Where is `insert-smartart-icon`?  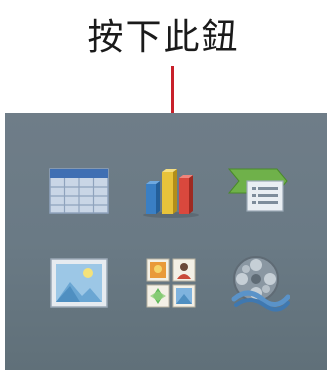
insert-smartart-icon is located at coordinates (257, 190).